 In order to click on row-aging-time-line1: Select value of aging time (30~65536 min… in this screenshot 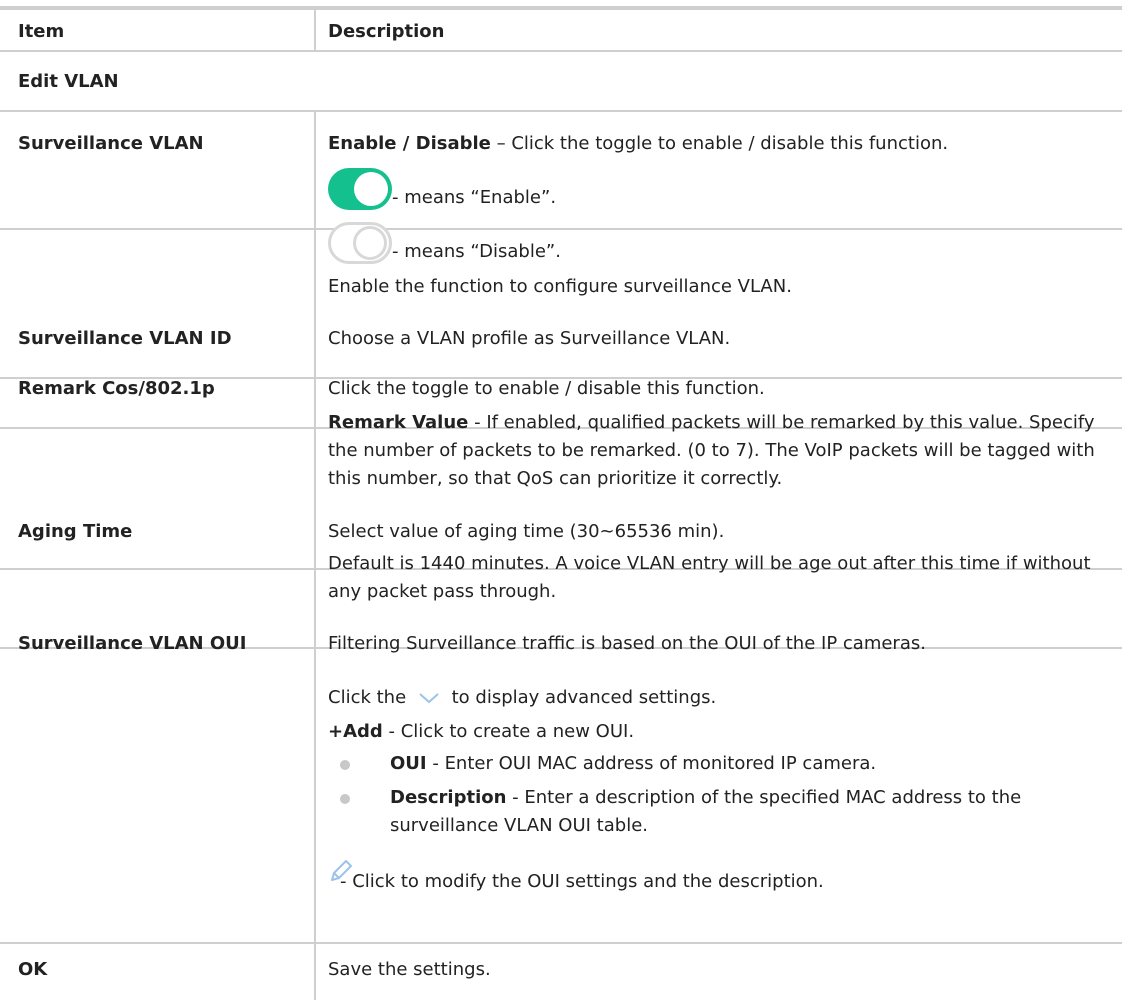, I will do `click(526, 531)`.